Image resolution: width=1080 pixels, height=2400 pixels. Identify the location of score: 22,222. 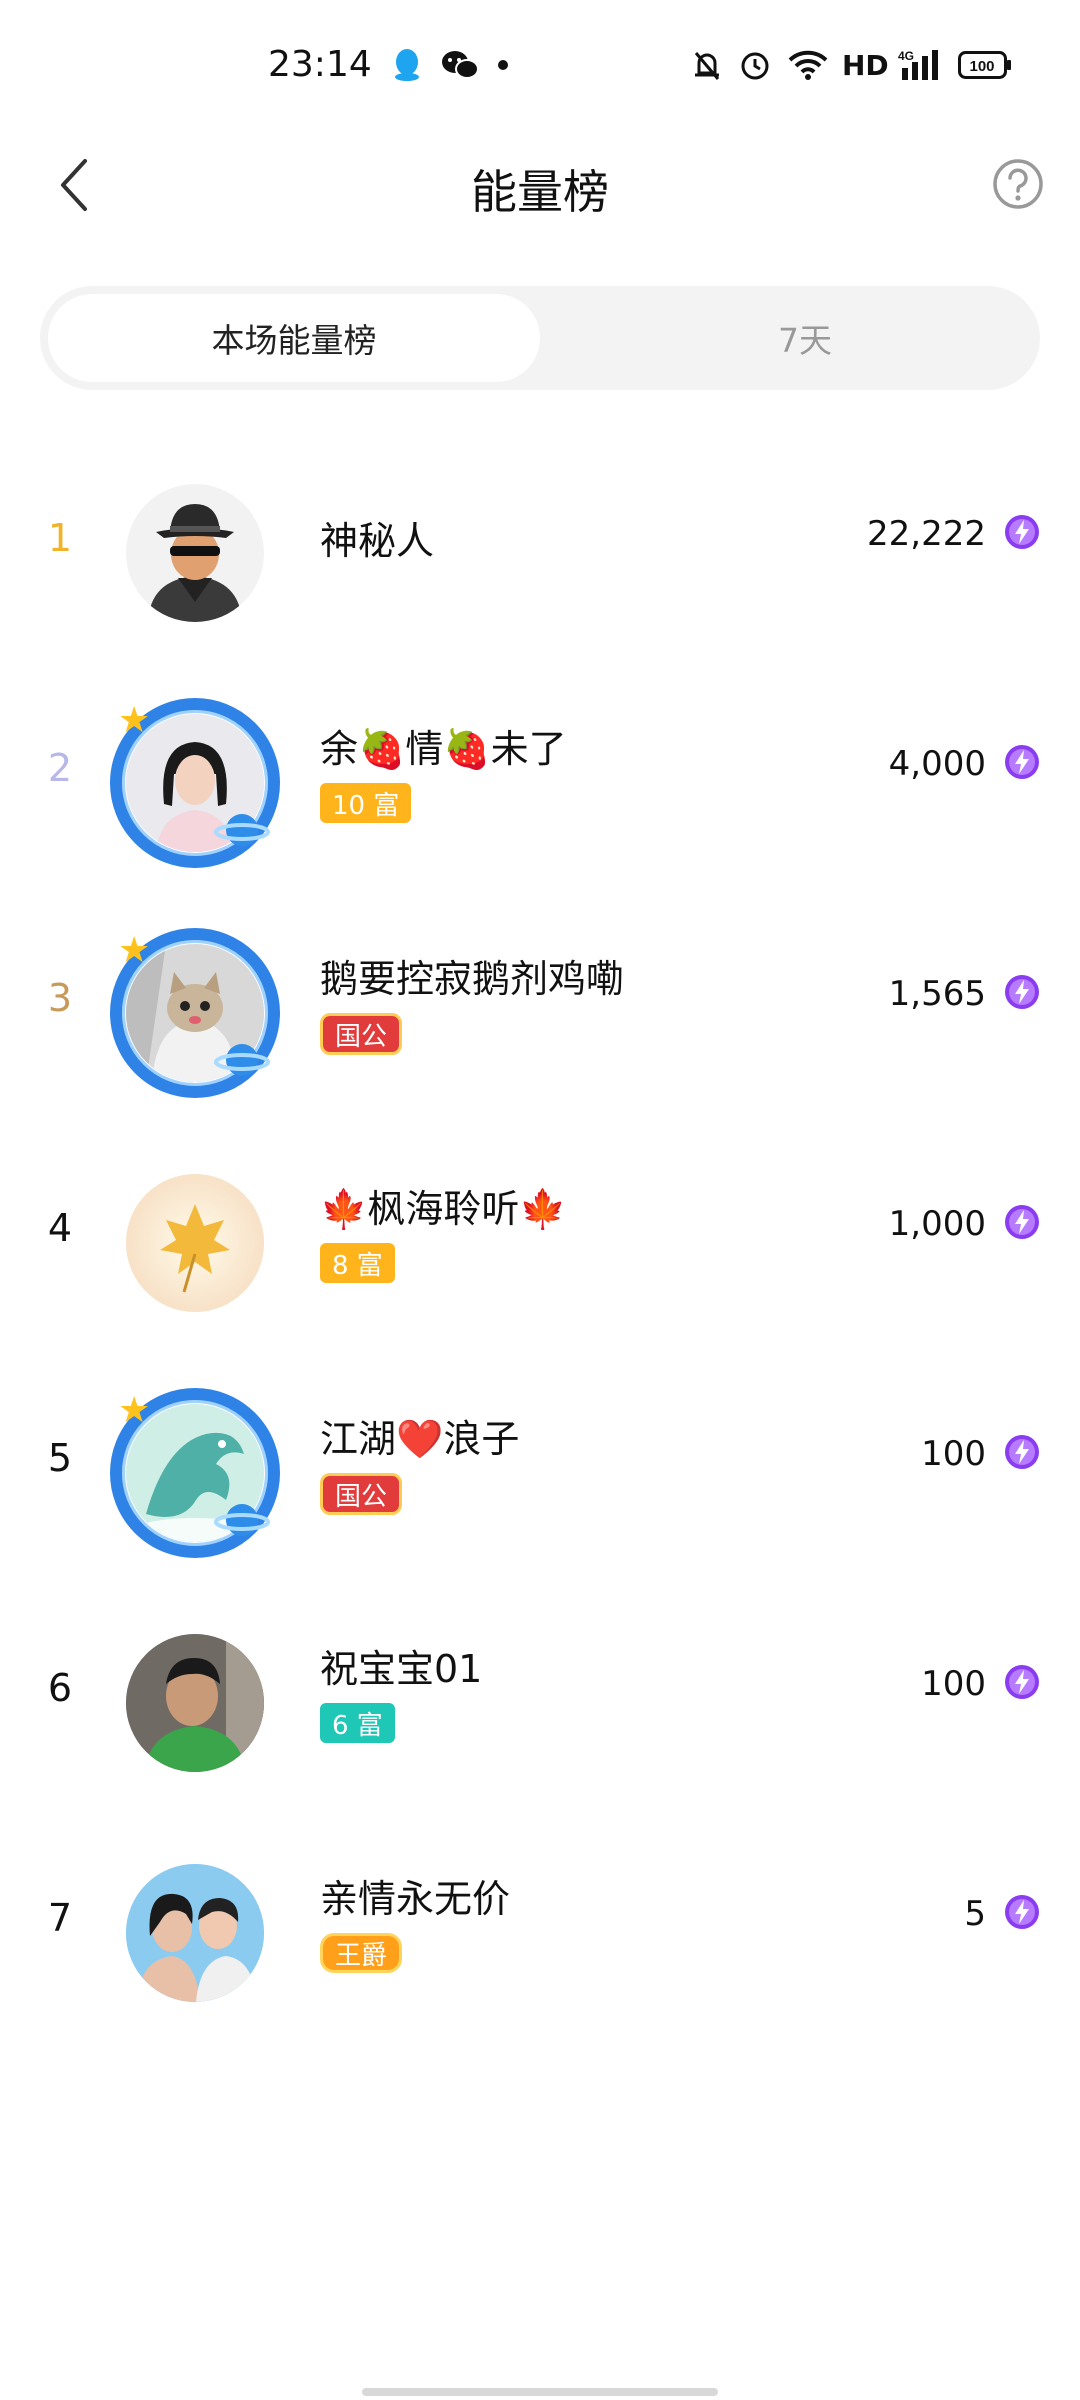
(926, 534).